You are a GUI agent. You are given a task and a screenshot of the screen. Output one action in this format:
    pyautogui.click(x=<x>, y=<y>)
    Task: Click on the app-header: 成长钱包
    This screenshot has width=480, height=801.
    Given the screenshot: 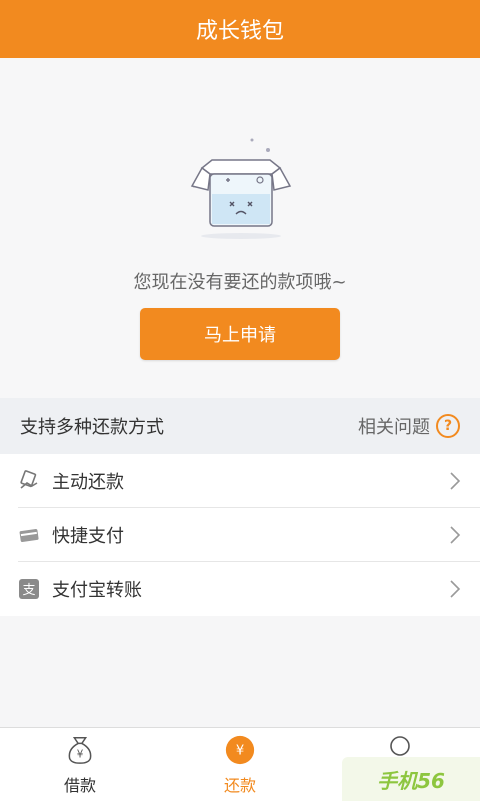 What is the action you would take?
    pyautogui.click(x=240, y=29)
    